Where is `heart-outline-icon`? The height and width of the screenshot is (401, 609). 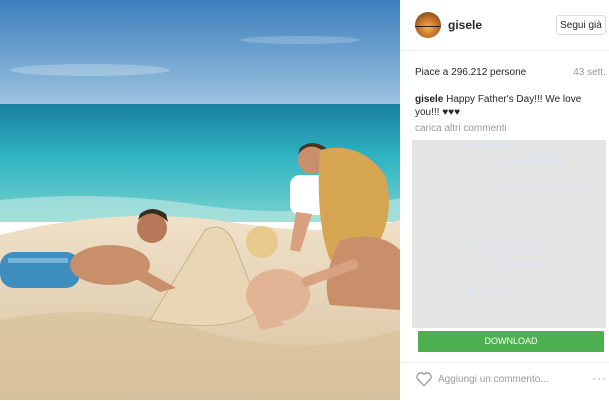
heart-outline-icon is located at coordinates (424, 379).